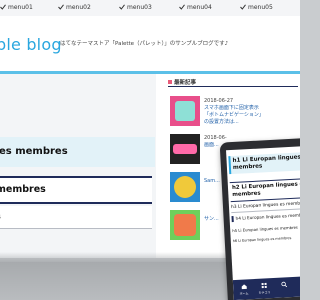  Describe the element at coordinates (170, 82) in the screenshot. I see `square-bullet-icon` at that location.